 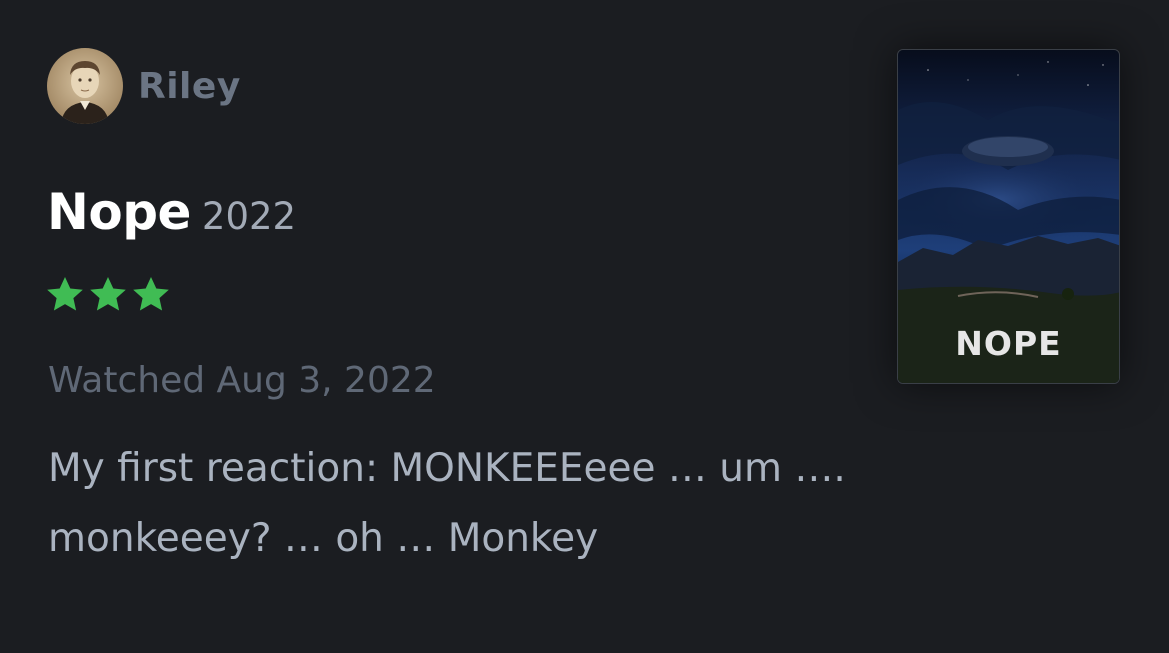 What do you see at coordinates (85, 86) in the screenshot?
I see `avatar` at bounding box center [85, 86].